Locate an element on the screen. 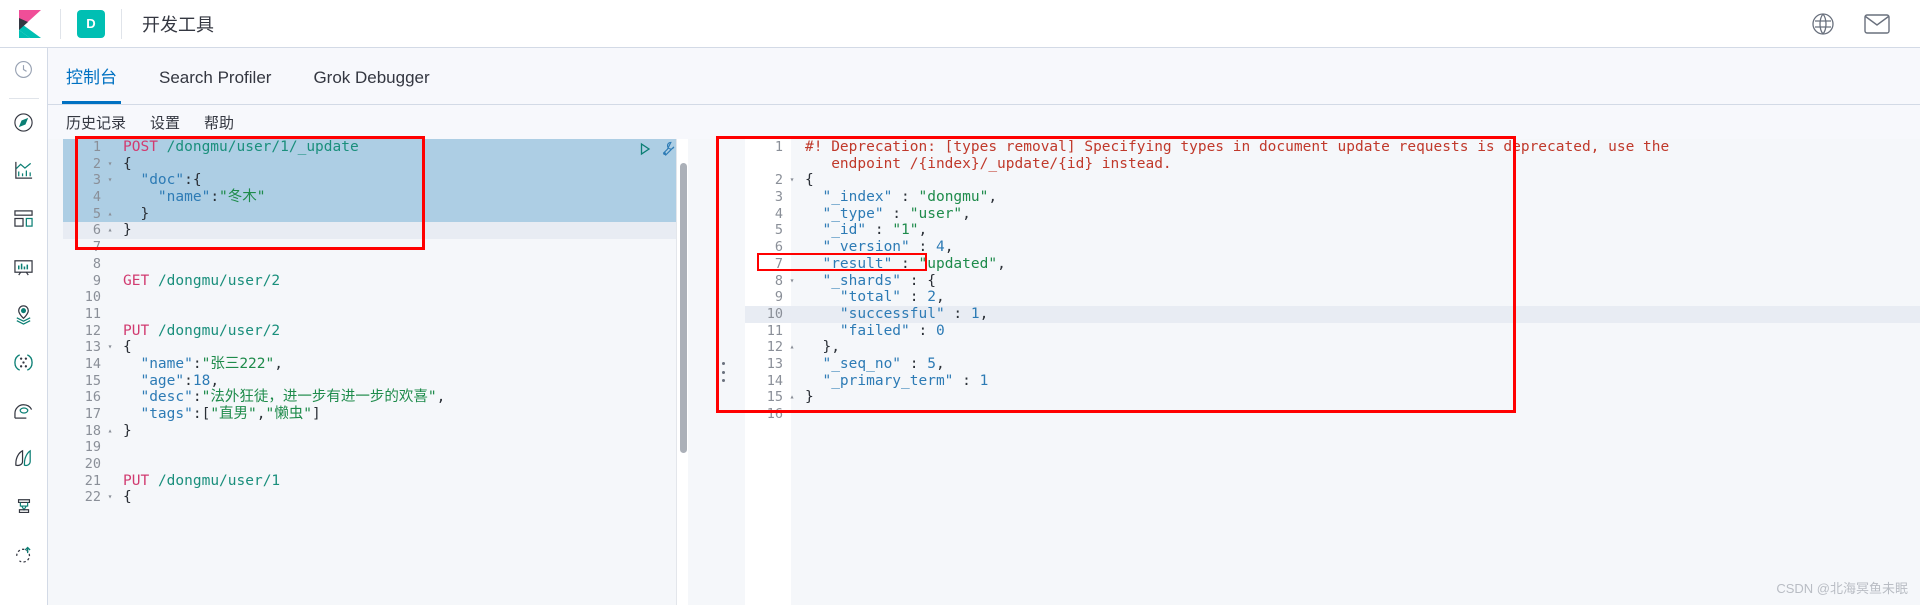  code-text: POST /dongmu/user/1/_update is located at coordinates (241, 147).